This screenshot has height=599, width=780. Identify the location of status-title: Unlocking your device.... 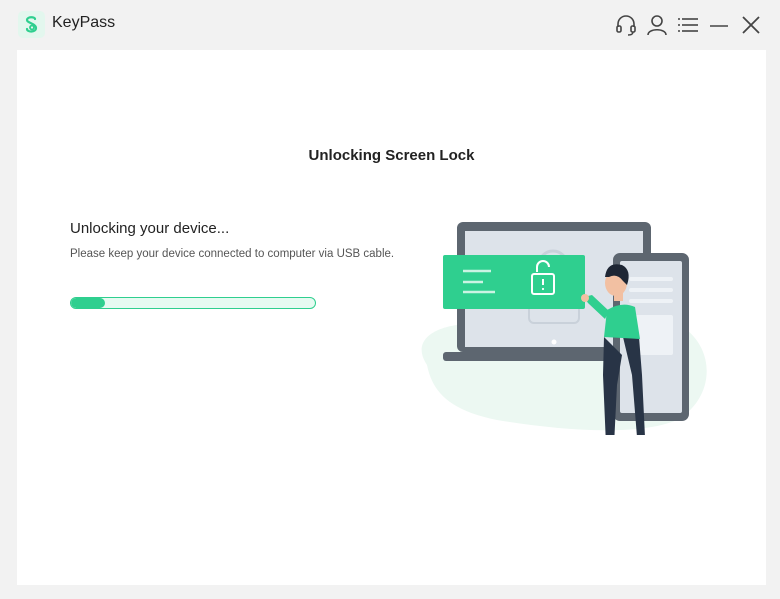
(150, 228).